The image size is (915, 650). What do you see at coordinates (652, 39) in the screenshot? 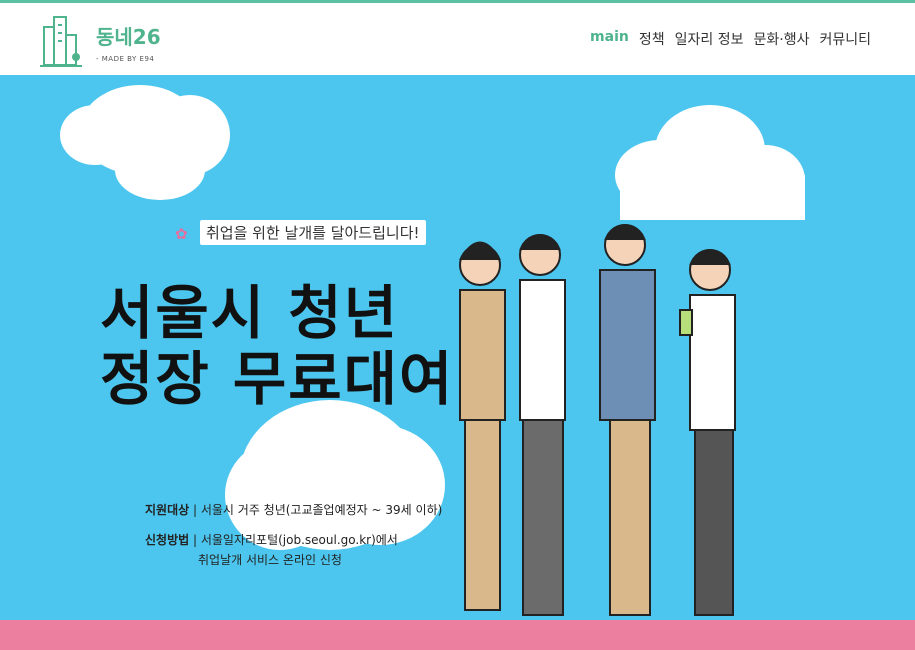
I see `nav-item-policy: 정책` at bounding box center [652, 39].